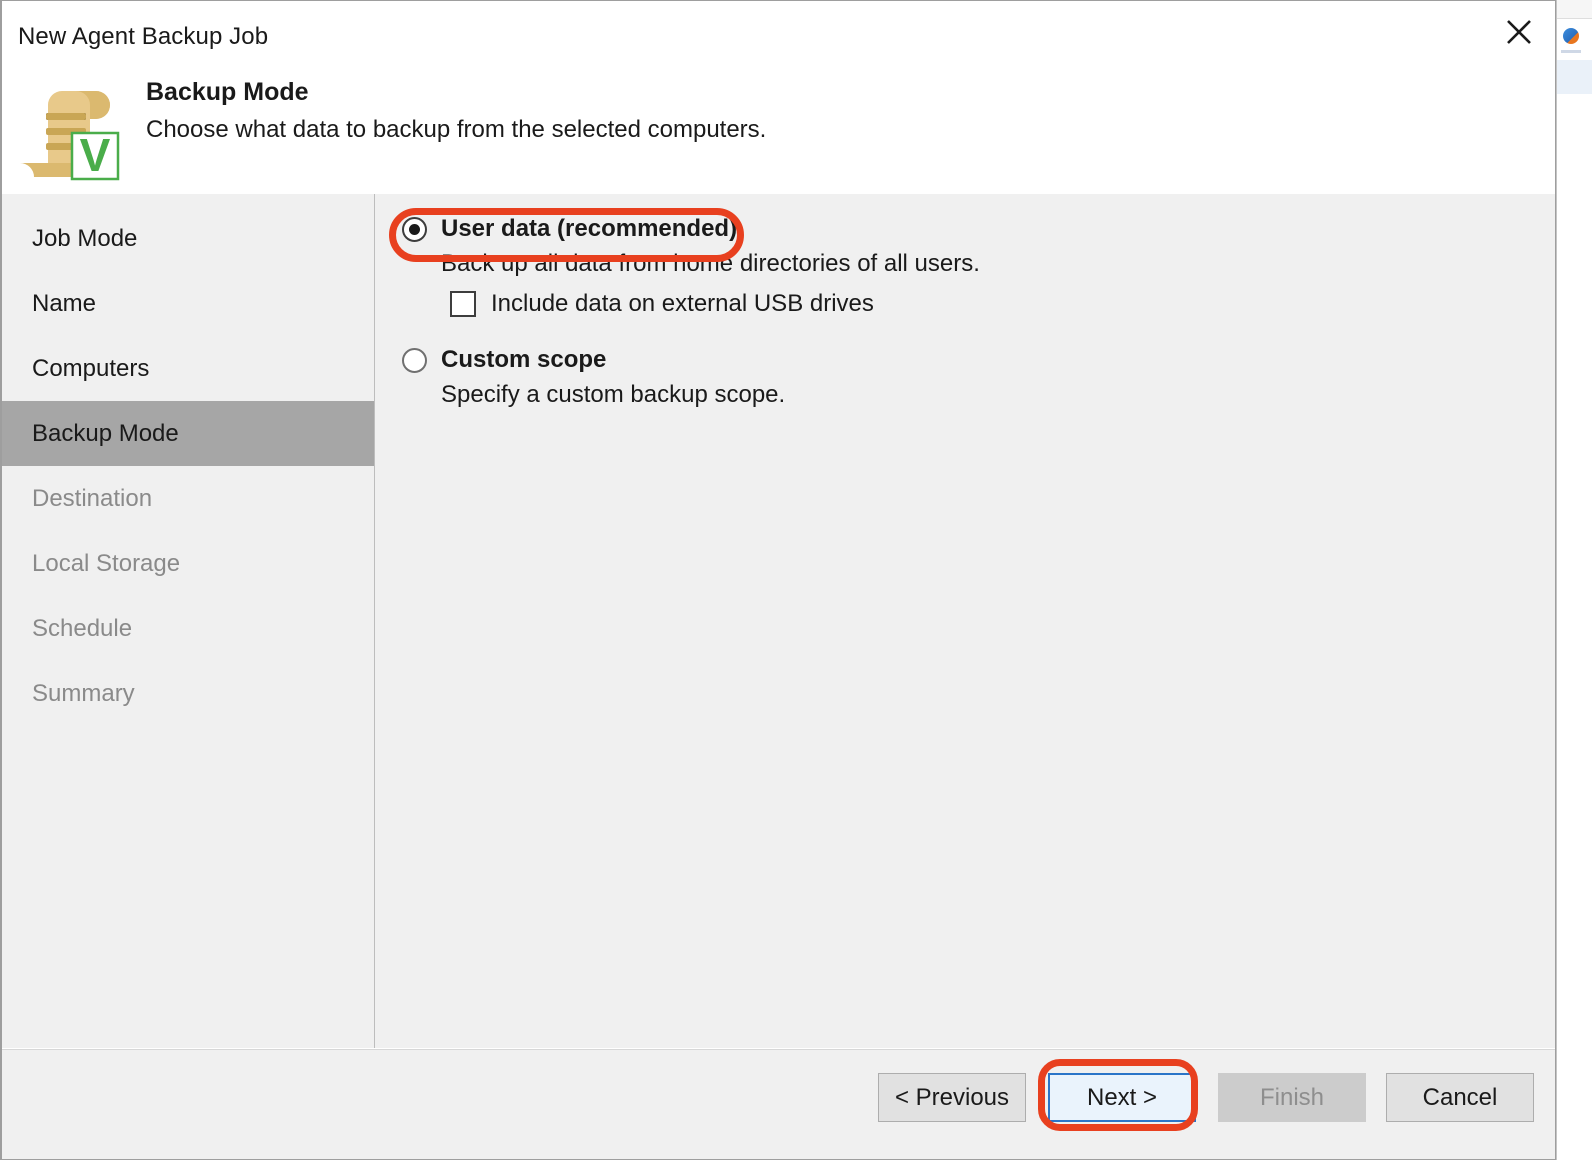  Describe the element at coordinates (778, 1104) in the screenshot. I see `dialog-footer: < Previous Next > Finish Cancel` at that location.